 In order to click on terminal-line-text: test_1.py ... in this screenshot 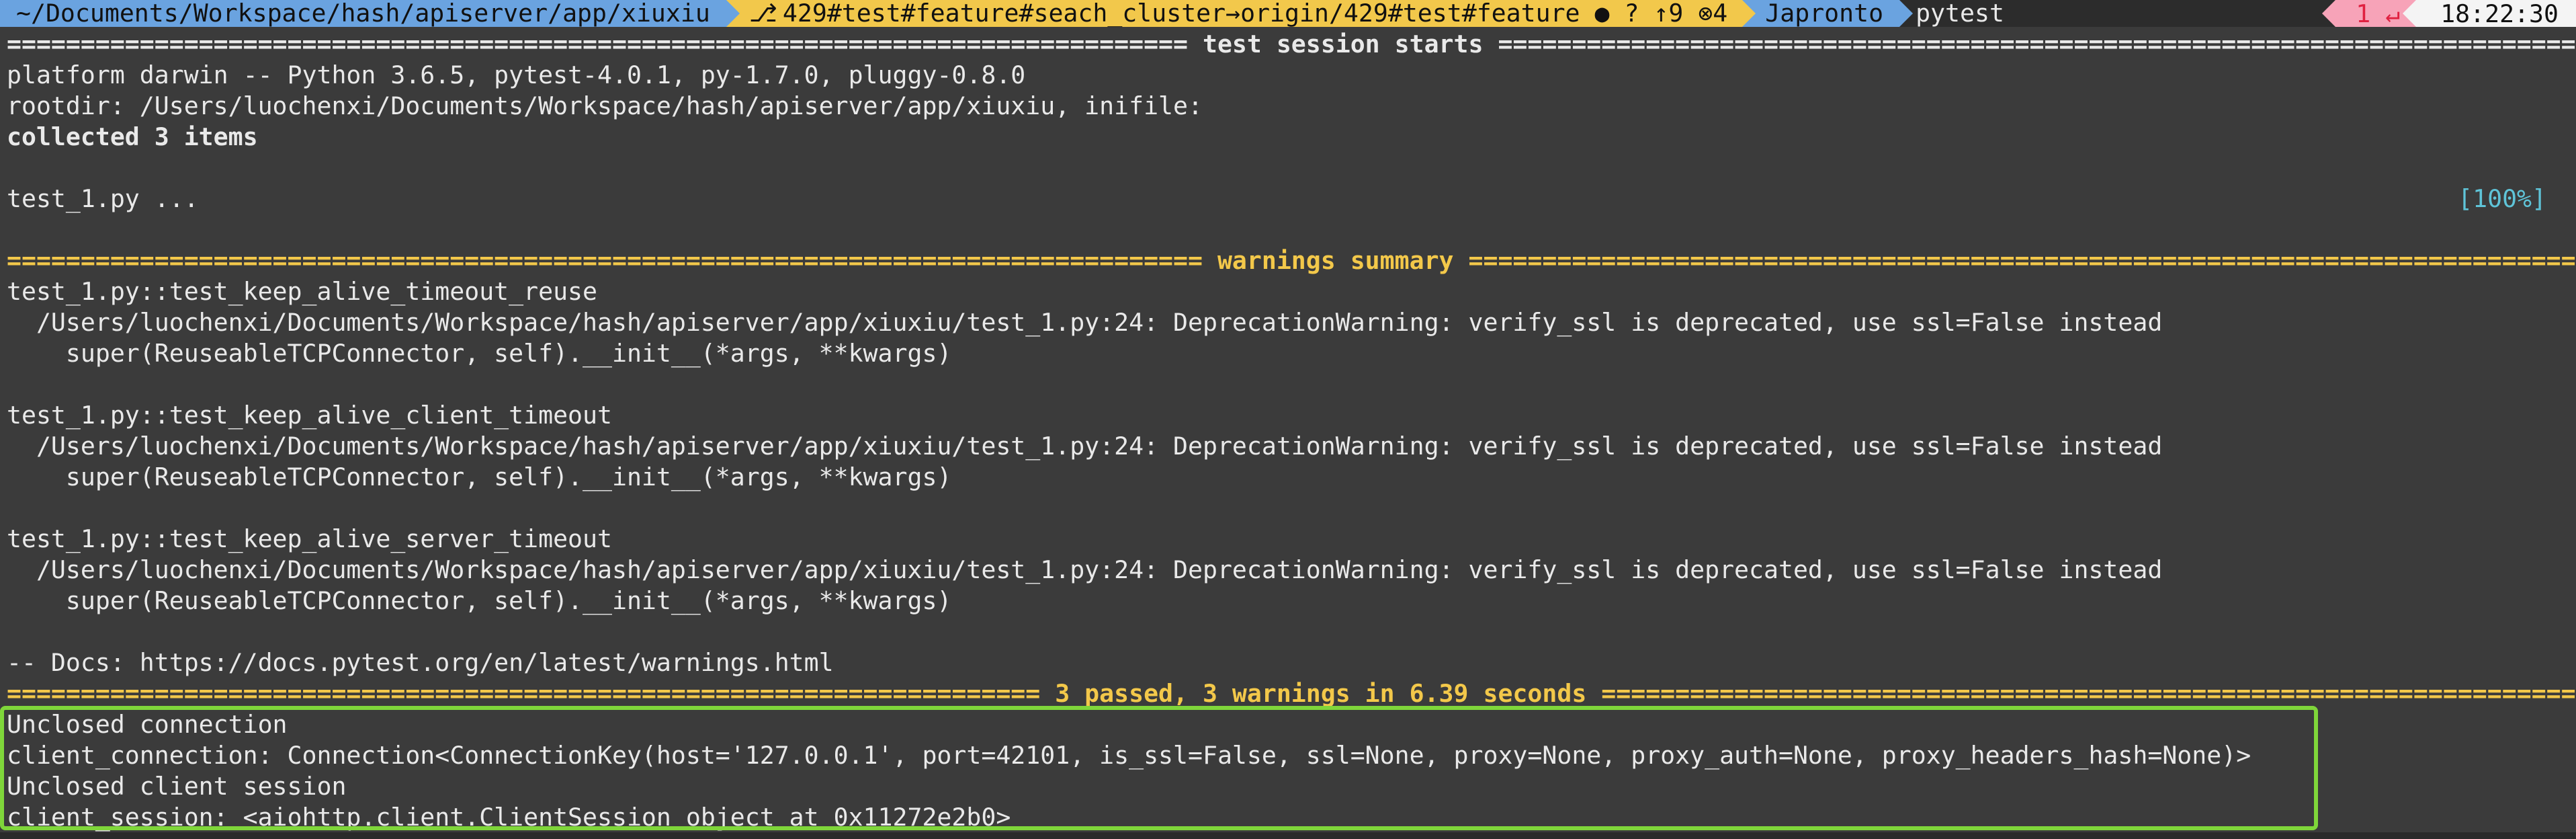, I will do `click(103, 198)`.